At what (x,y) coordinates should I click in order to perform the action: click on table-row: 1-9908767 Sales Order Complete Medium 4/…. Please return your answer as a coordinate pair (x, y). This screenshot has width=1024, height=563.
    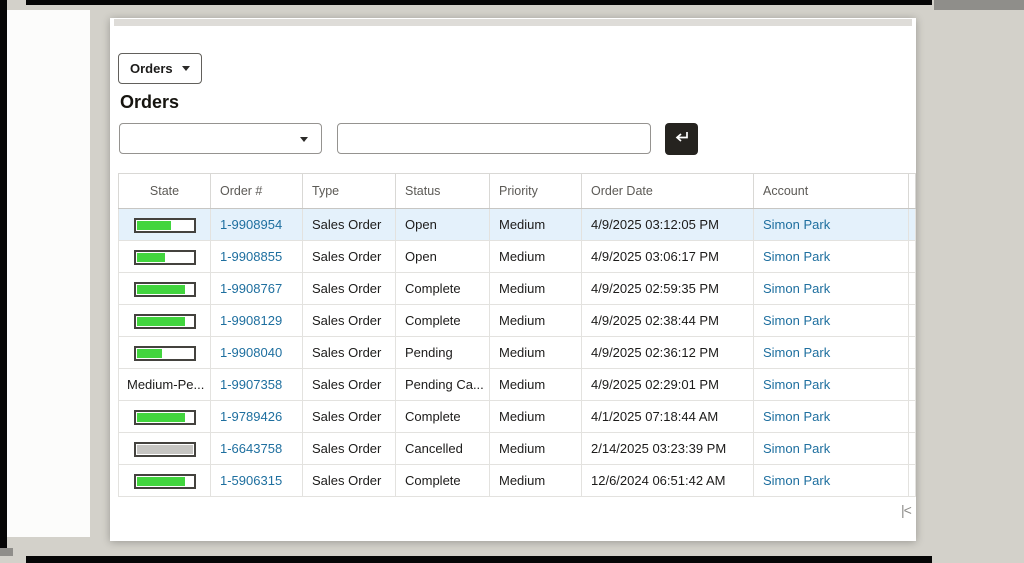
    Looking at the image, I should click on (517, 288).